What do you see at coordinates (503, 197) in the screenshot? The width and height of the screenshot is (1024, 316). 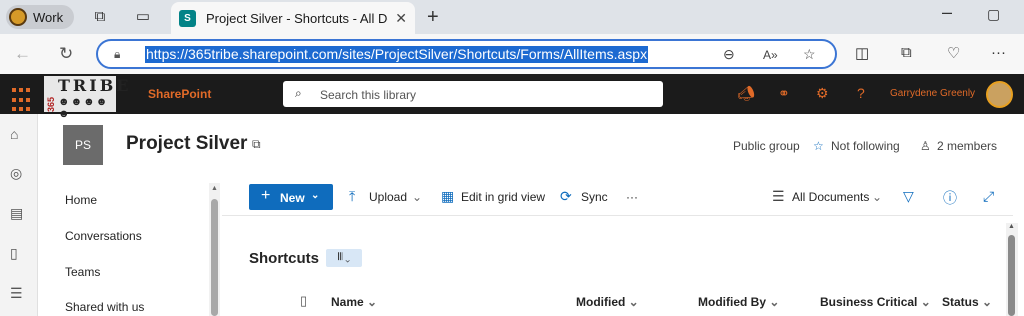 I see `edit-grid-view-button: Edit in grid view` at bounding box center [503, 197].